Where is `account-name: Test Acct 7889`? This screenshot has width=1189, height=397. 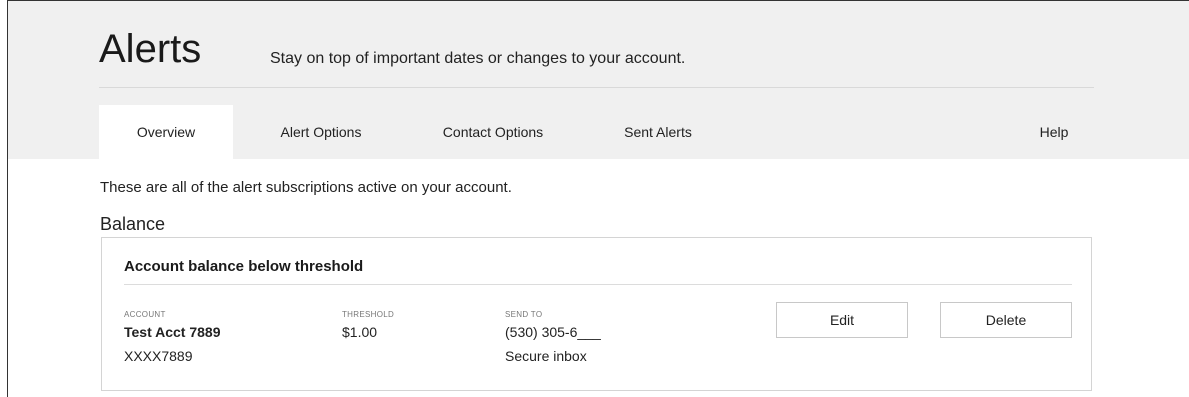 account-name: Test Acct 7889 is located at coordinates (172, 332).